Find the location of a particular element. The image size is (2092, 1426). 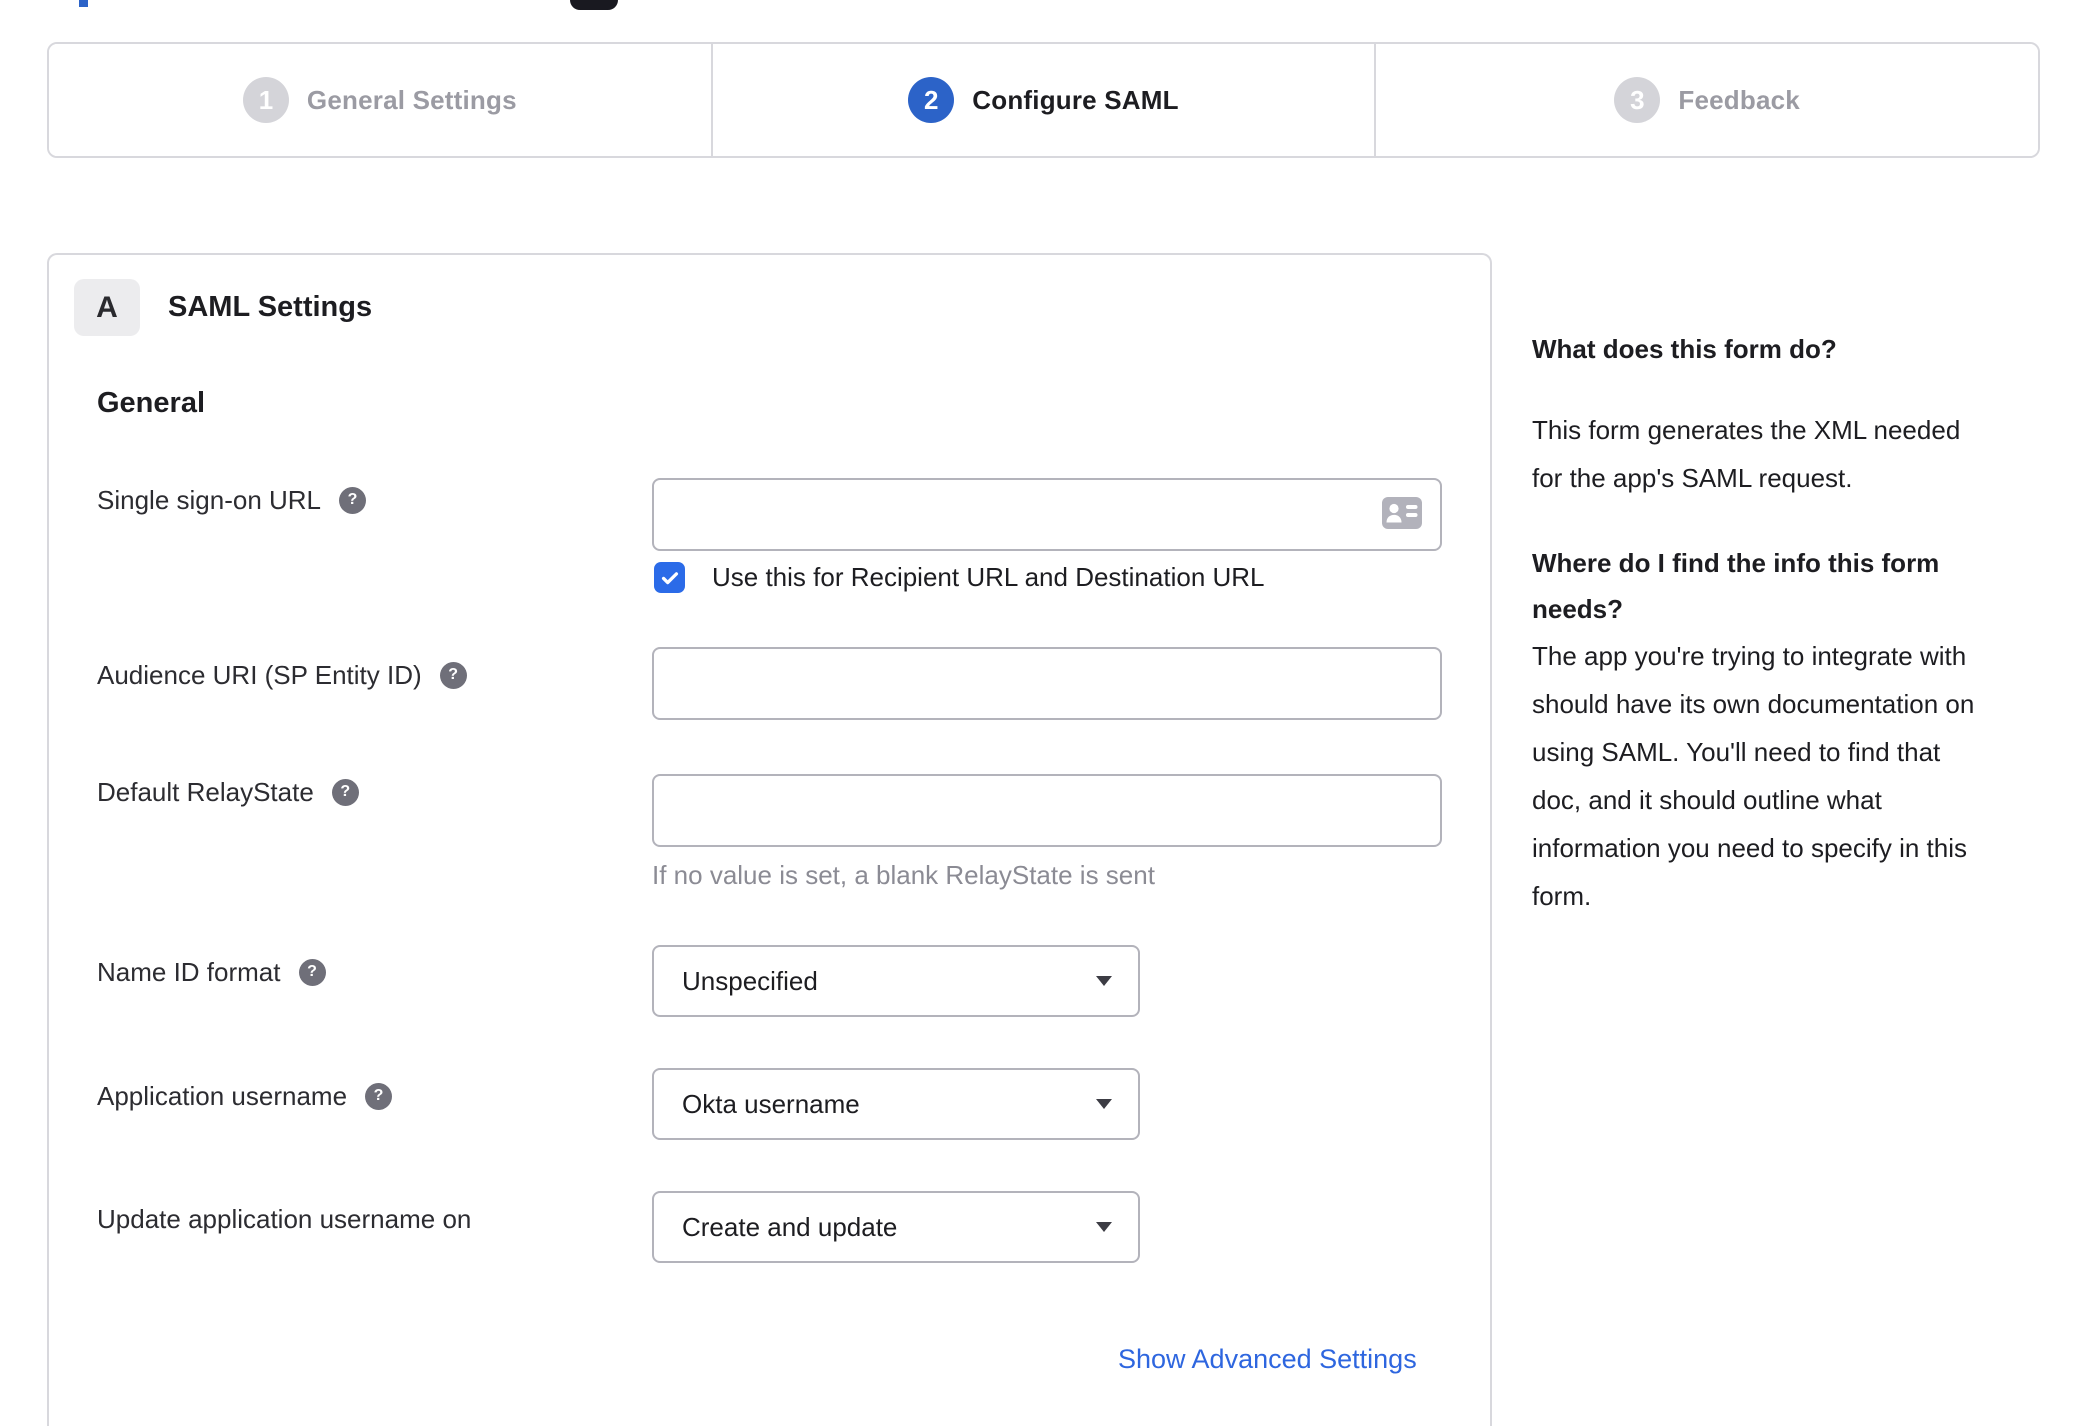

sso-url-input is located at coordinates (1047, 514).